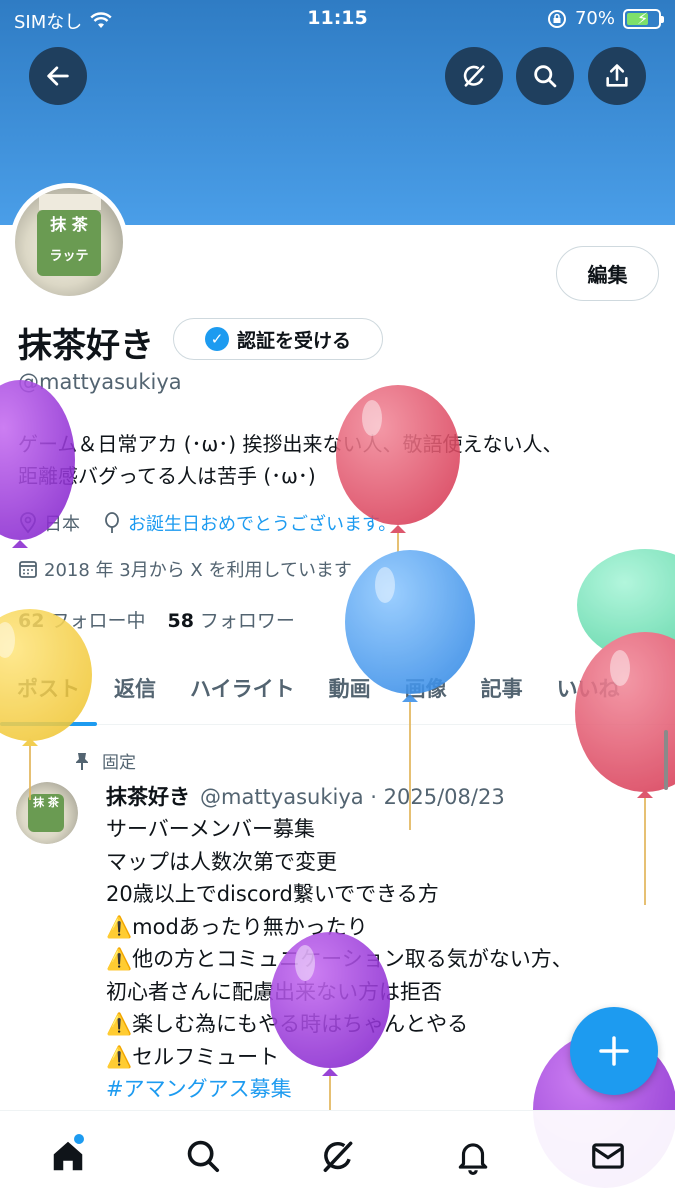  Describe the element at coordinates (293, 340) in the screenshot. I see `verify-label: 認証を受ける` at that location.